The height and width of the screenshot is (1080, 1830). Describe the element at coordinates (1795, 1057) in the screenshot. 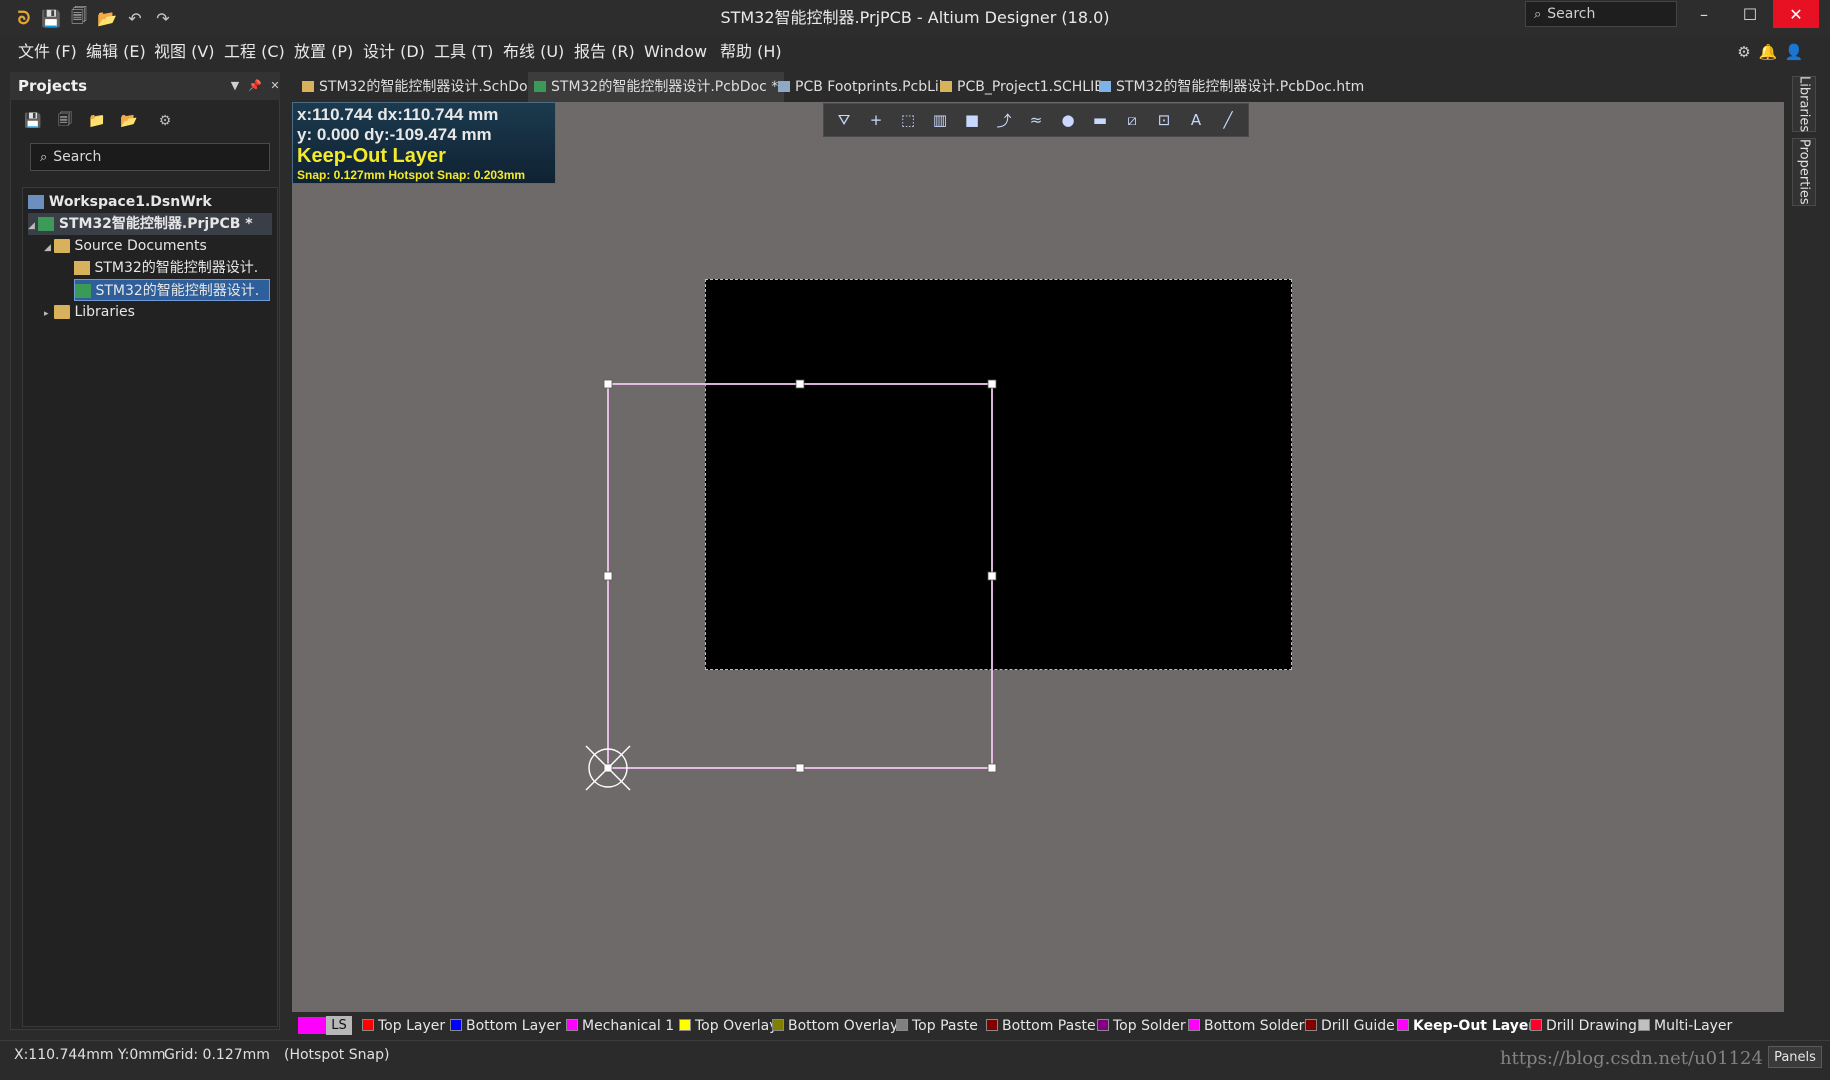

I see `panels-button: Panels` at that location.